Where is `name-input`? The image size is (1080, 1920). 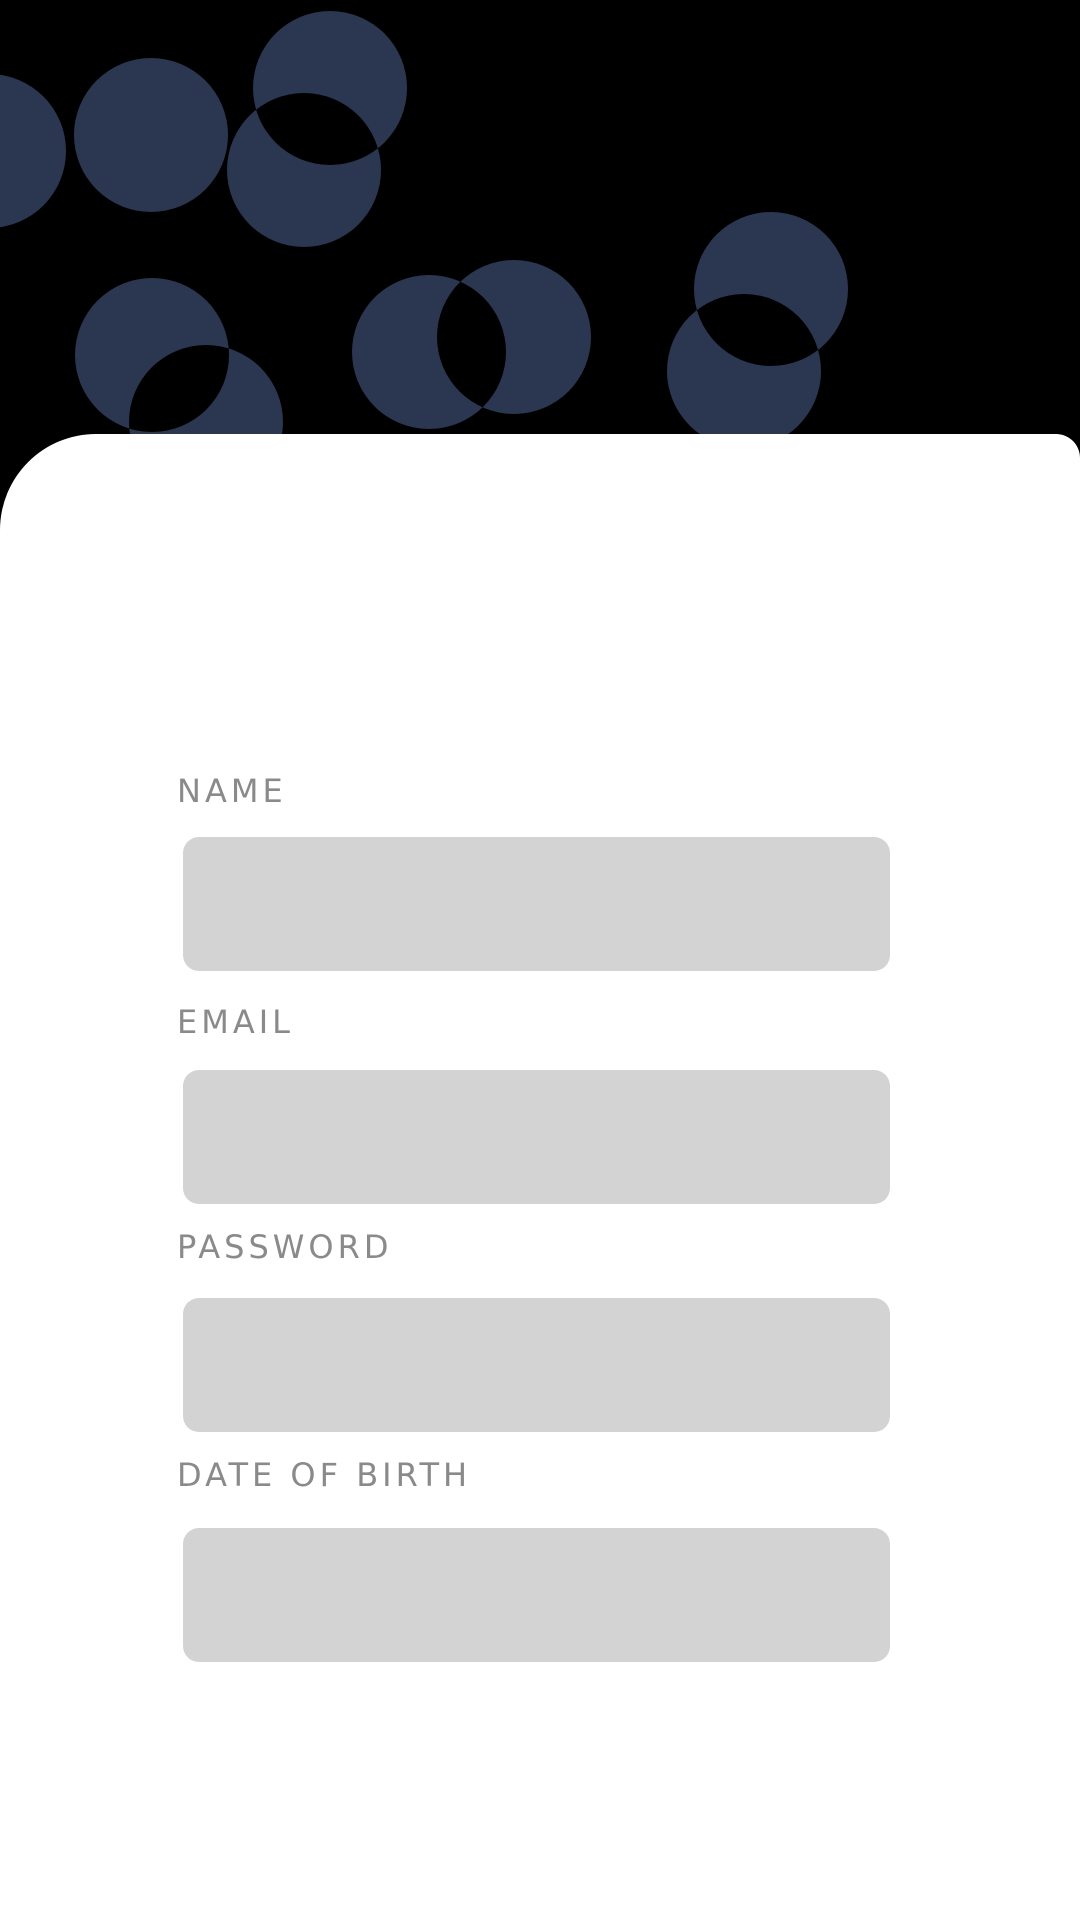 name-input is located at coordinates (536, 904).